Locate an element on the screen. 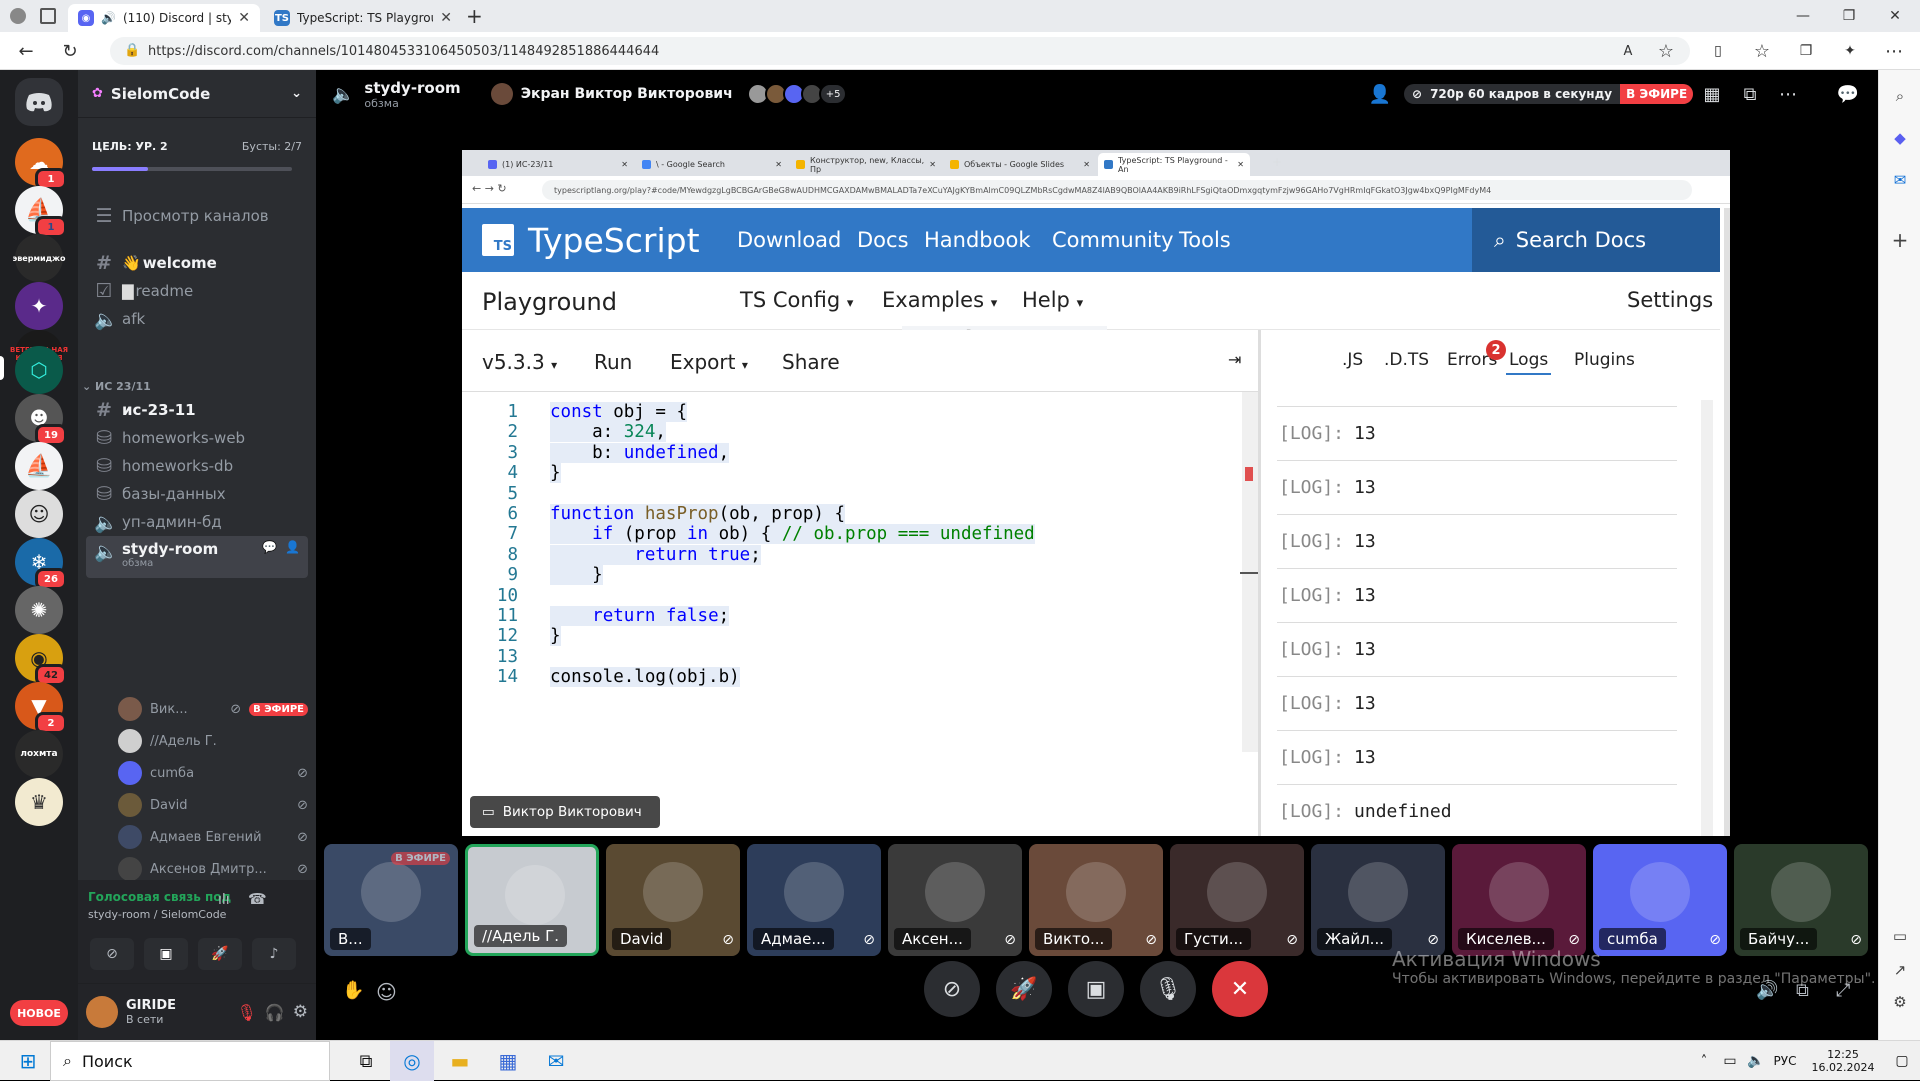  refresh-icon: ↻ is located at coordinates (70, 51).